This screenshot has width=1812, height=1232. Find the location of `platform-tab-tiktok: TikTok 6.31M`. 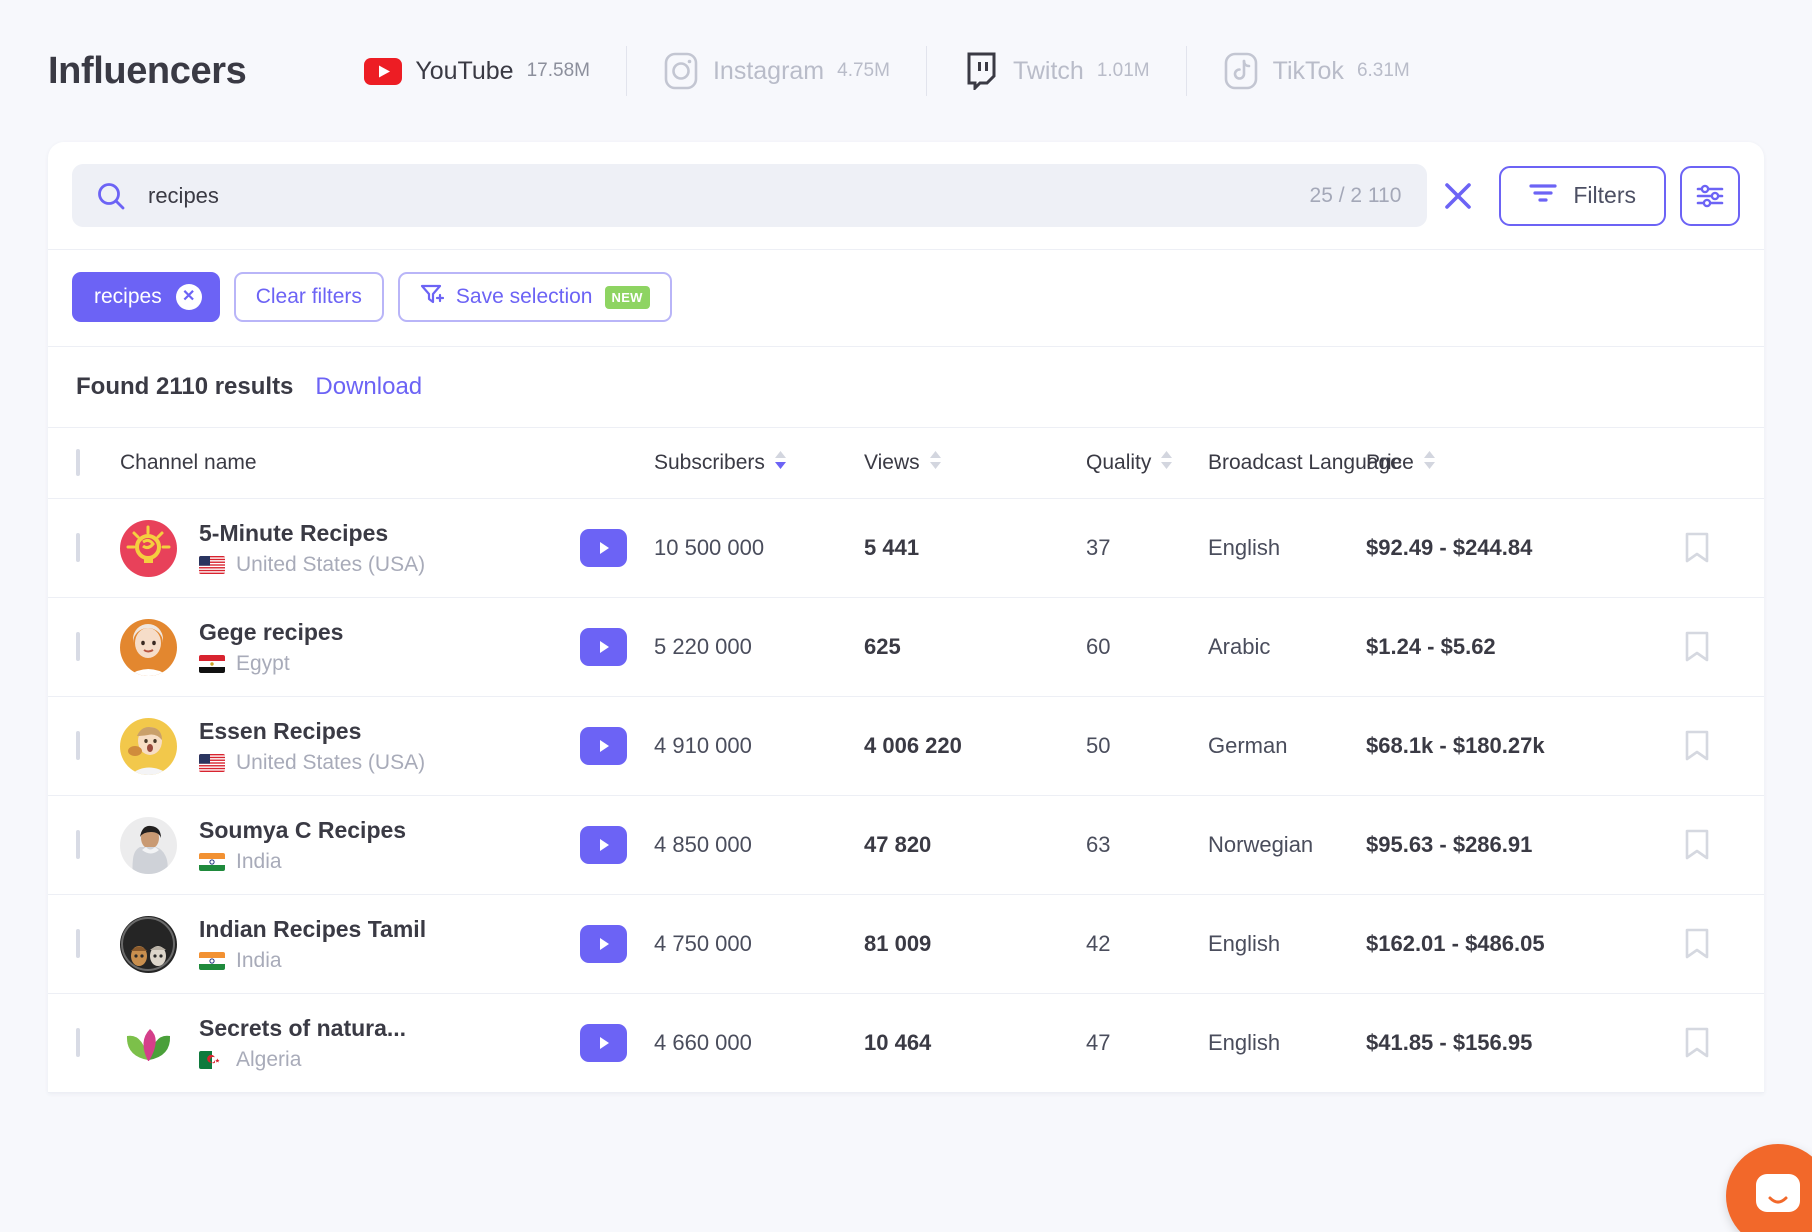

platform-tab-tiktok: TikTok 6.31M is located at coordinates (1316, 71).